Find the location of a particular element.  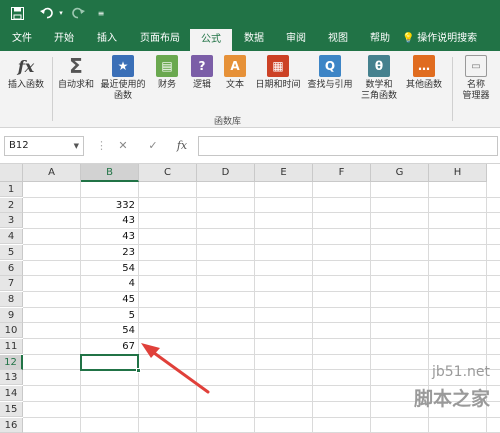

cell-b4: 43 is located at coordinates (109, 236).